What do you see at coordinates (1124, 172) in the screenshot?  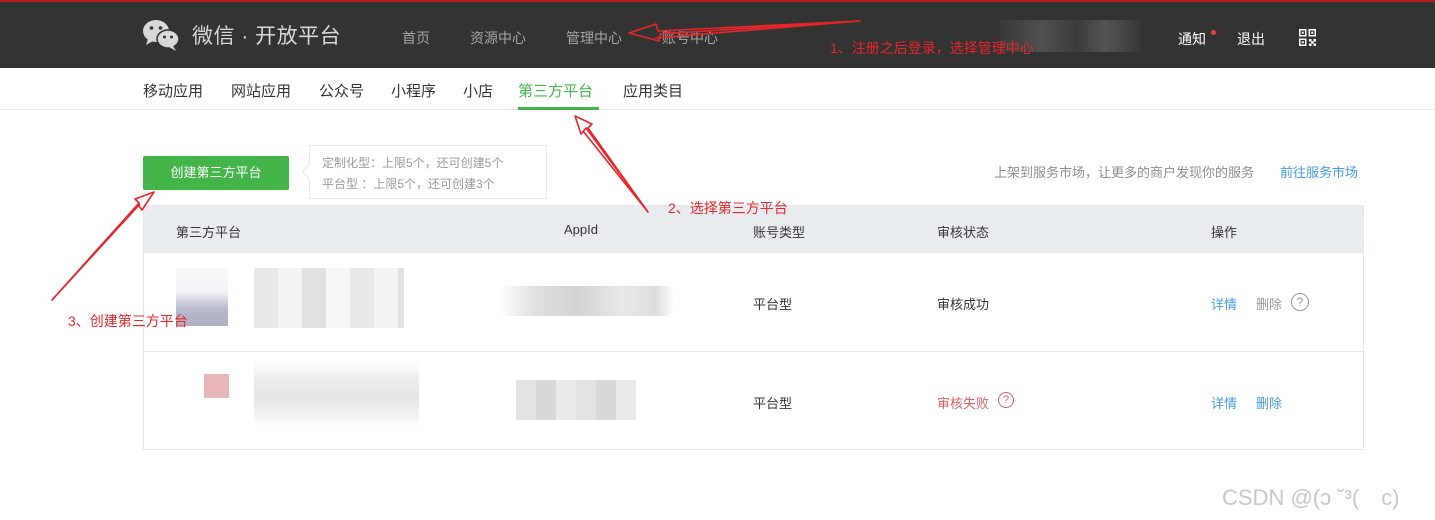 I see `service-market-hint: 上架到服务市场，让更多的商户发现你的服务` at bounding box center [1124, 172].